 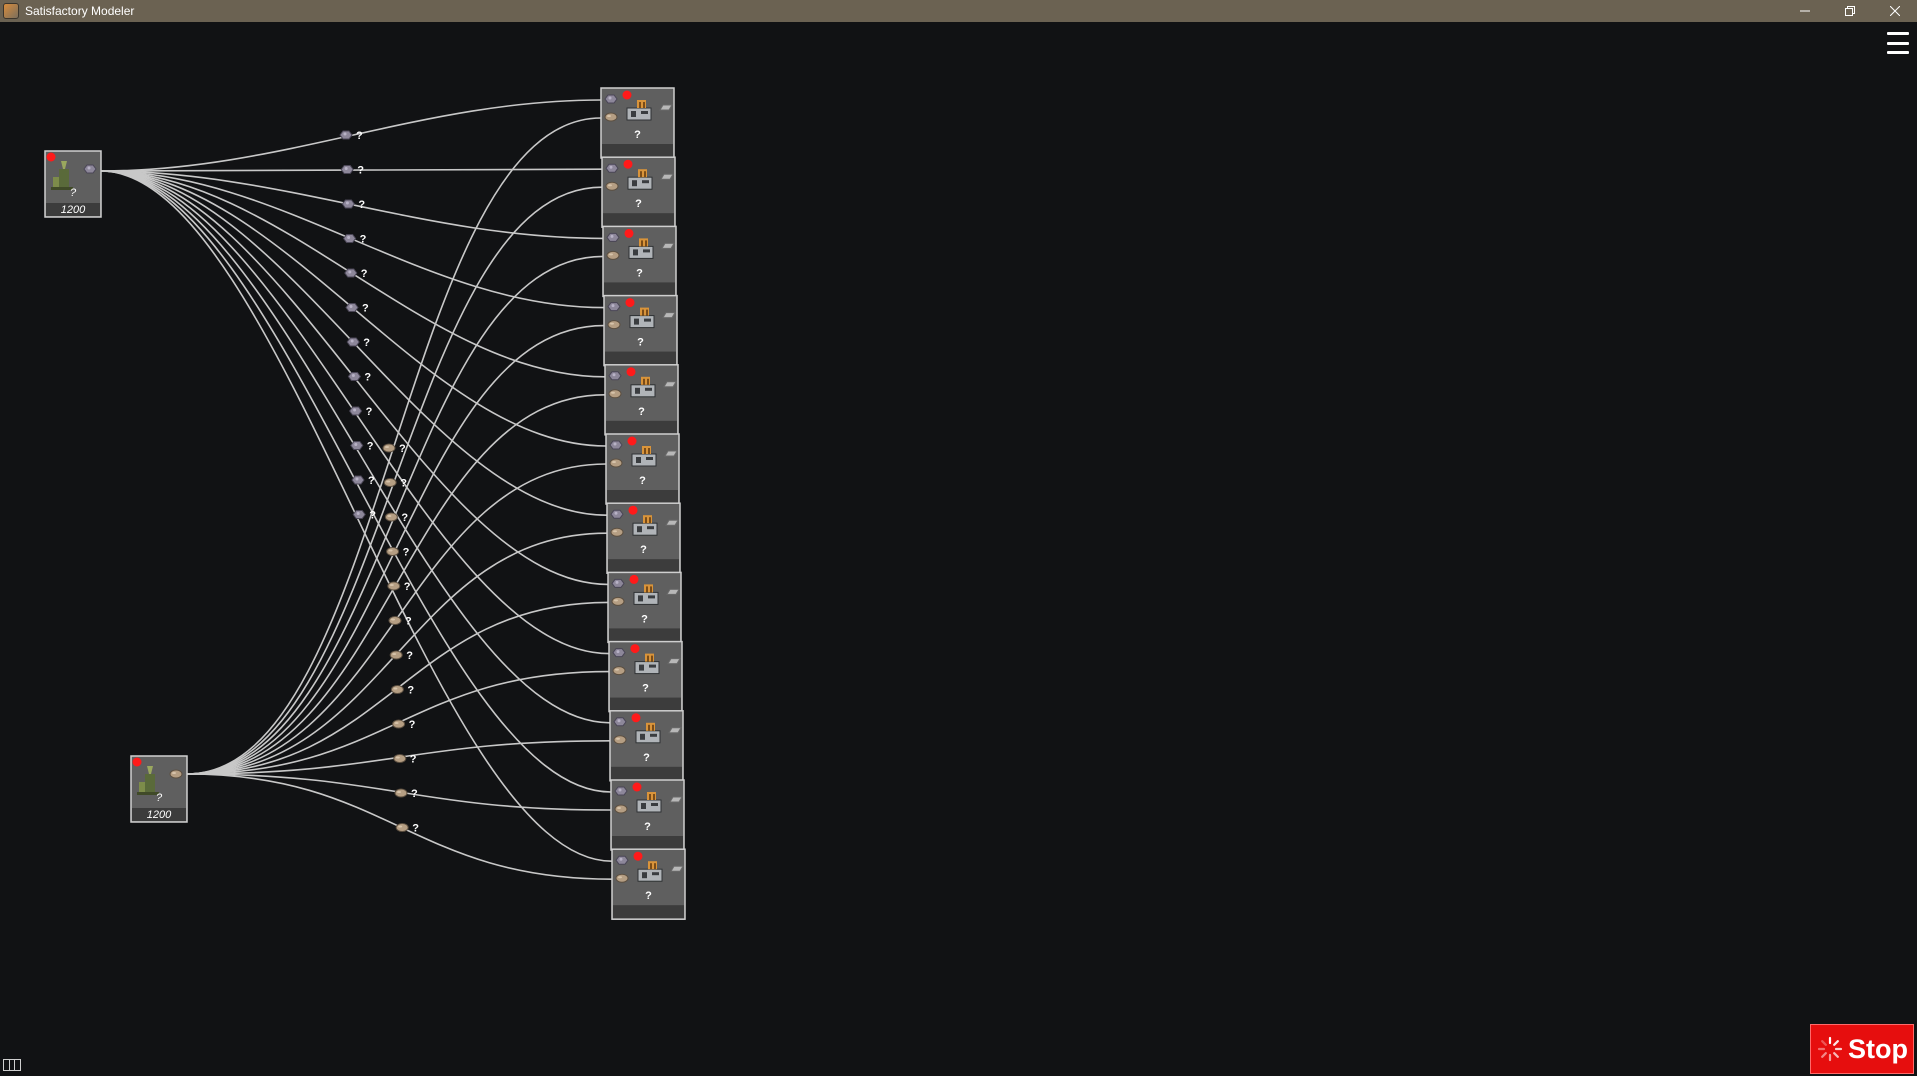 I want to click on minimize-icon, so click(x=1804, y=11).